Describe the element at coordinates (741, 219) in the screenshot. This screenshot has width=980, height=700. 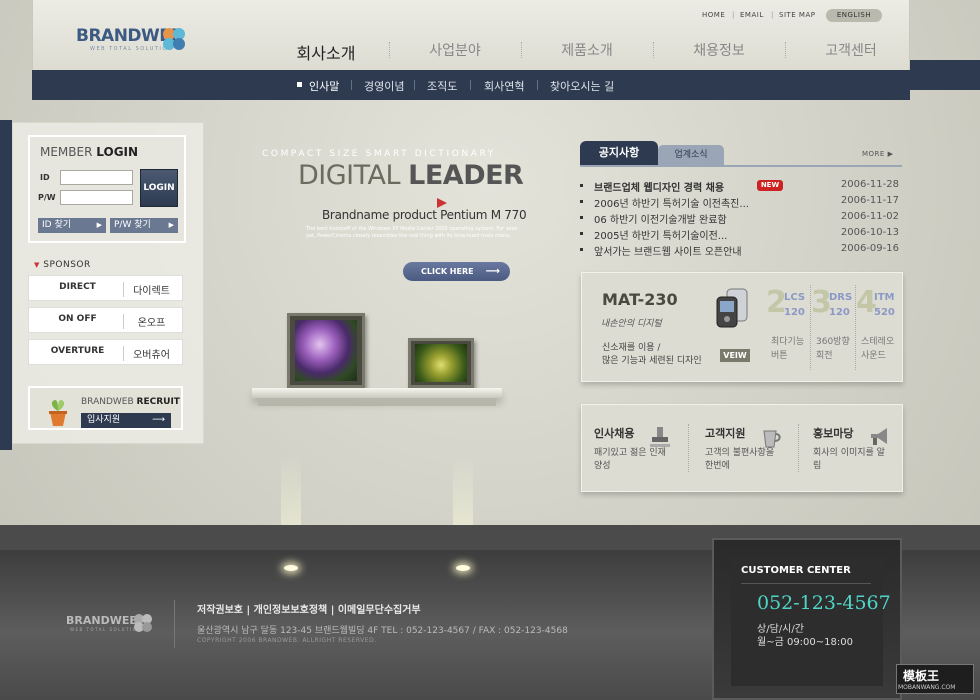
I see `notice-item: 06 하반기 이전기술개발 완료함 2006-11-02` at that location.